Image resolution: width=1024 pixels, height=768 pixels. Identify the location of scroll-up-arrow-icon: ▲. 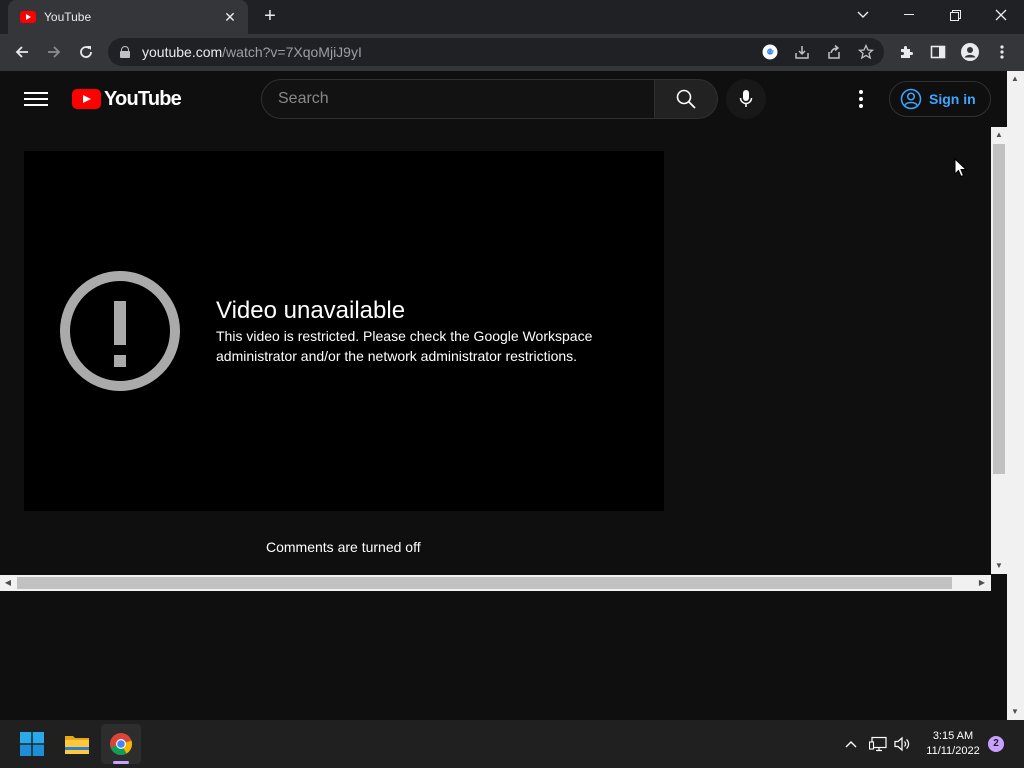
(999, 135).